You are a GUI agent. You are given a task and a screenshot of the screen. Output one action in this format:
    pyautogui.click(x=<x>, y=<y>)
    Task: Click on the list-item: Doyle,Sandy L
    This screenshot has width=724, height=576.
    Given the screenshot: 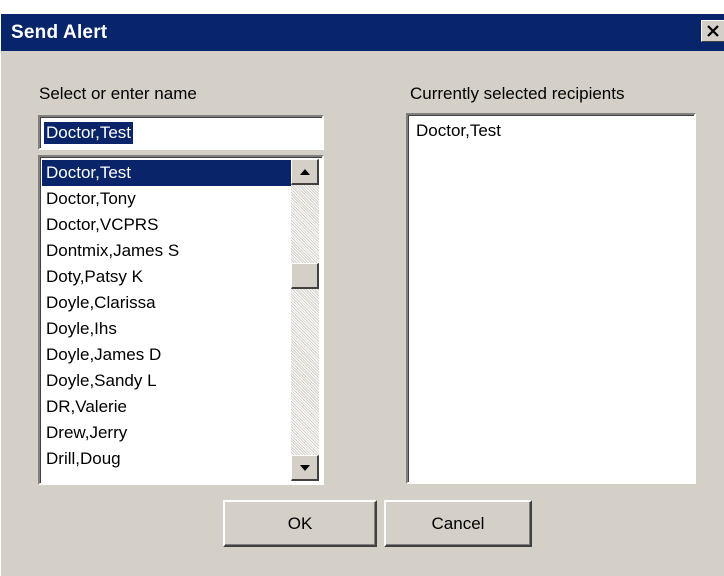 What is the action you would take?
    pyautogui.click(x=167, y=381)
    